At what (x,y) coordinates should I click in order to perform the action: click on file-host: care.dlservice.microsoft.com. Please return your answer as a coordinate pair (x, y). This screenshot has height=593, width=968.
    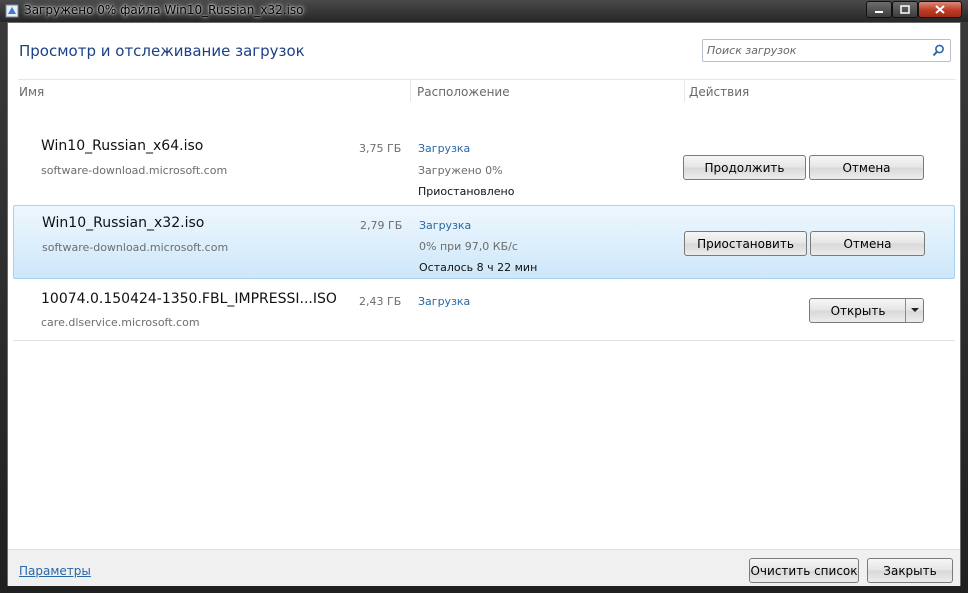
    Looking at the image, I should click on (120, 322).